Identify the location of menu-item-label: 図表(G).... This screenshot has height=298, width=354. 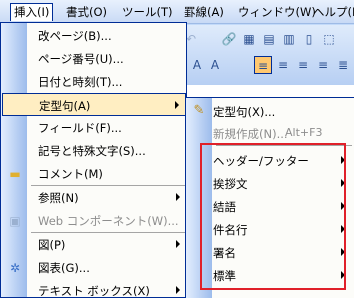
(64, 268).